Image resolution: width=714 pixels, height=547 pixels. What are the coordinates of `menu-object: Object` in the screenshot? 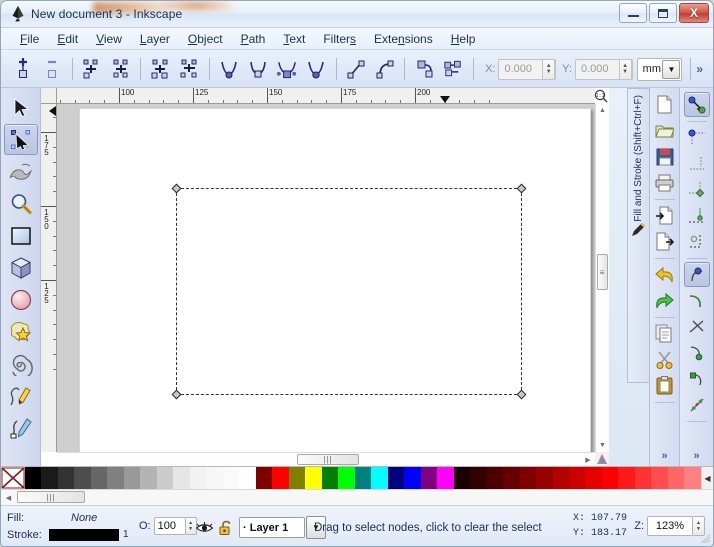 It's located at (205, 39).